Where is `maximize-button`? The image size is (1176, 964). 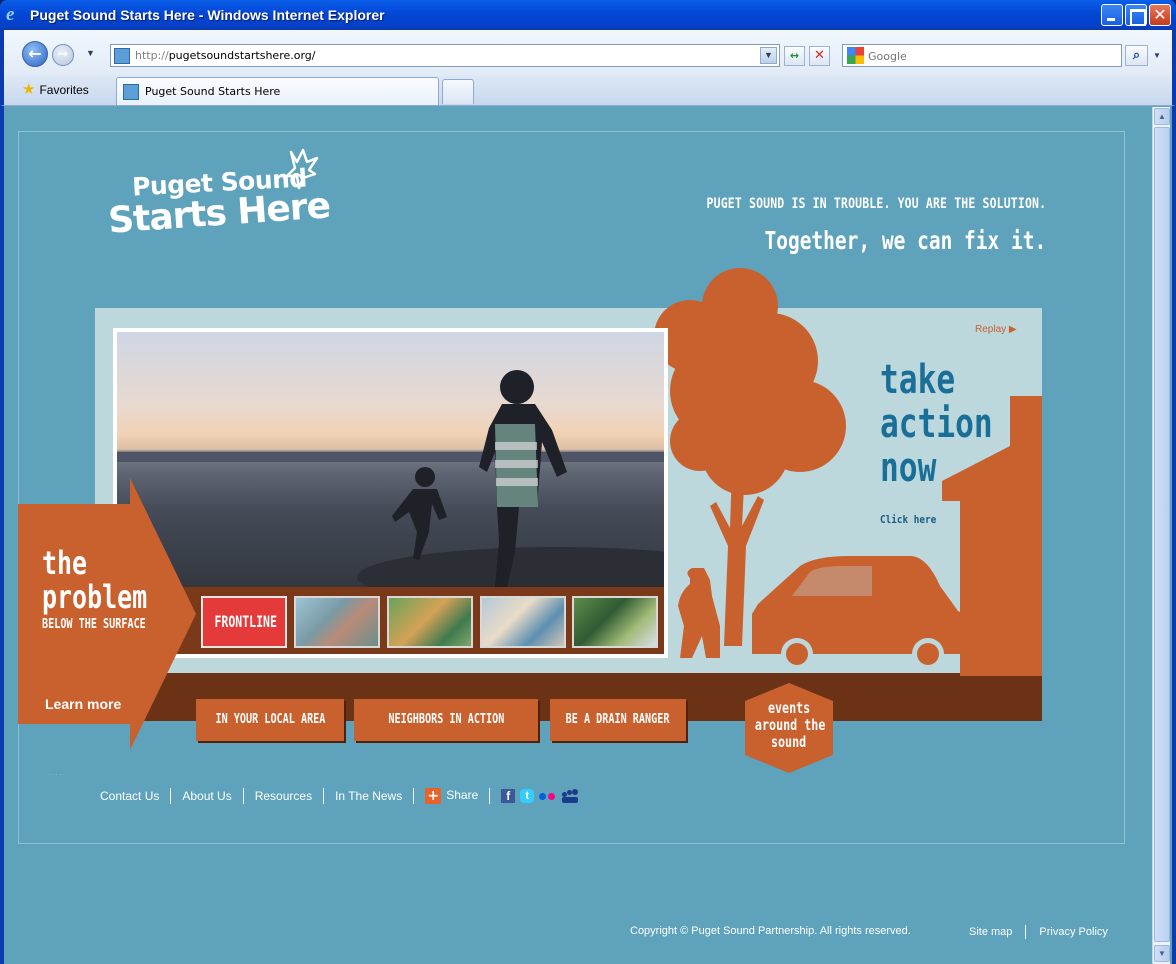 maximize-button is located at coordinates (1136, 15).